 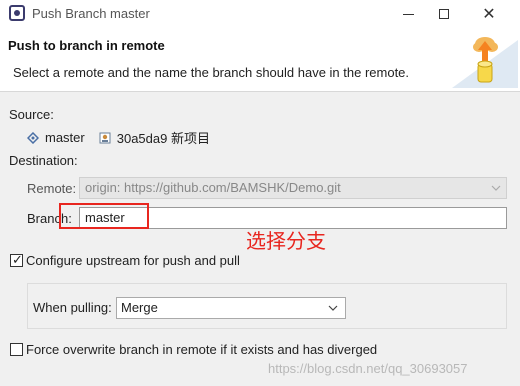 What do you see at coordinates (260, 14) in the screenshot?
I see `title-bar: Push Branch master ✕` at bounding box center [260, 14].